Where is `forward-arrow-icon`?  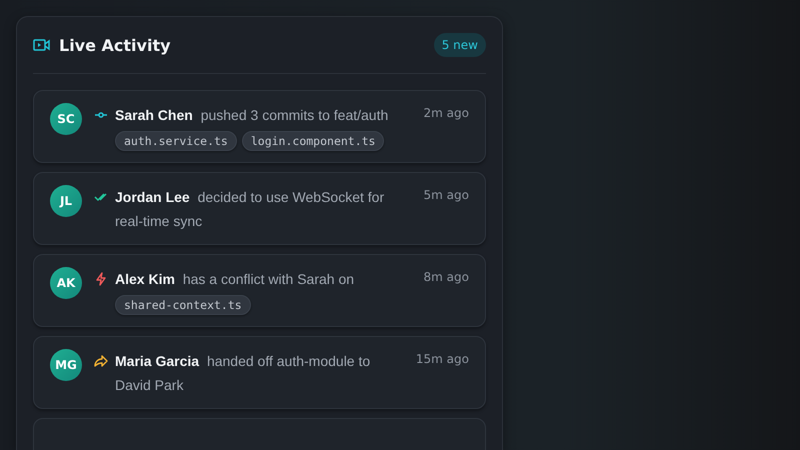
forward-arrow-icon is located at coordinates (101, 361).